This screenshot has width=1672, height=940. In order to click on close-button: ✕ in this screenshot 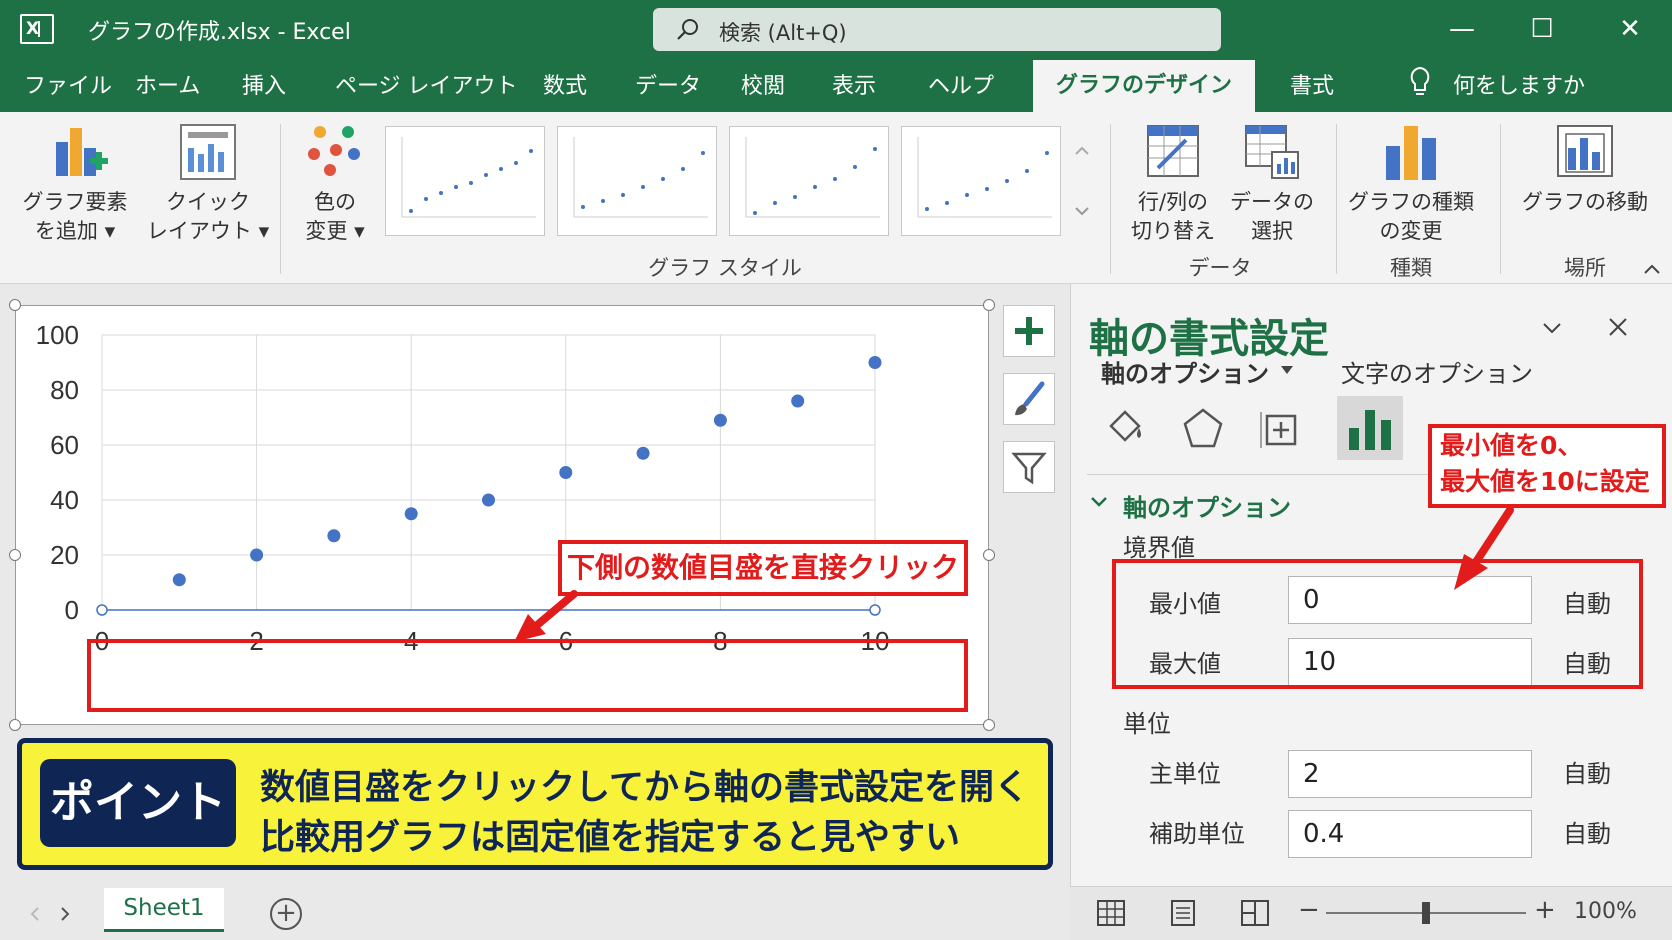, I will do `click(1630, 29)`.